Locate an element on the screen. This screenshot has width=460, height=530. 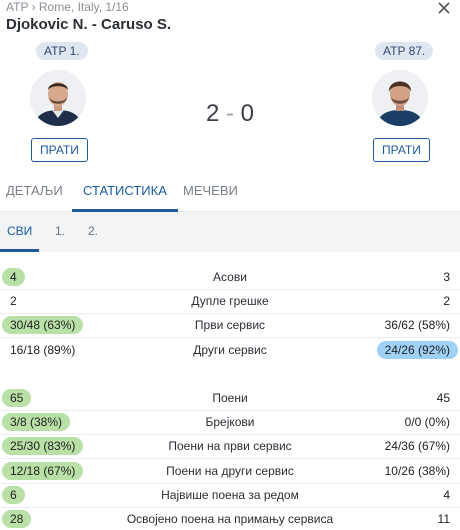
stat-away-value: 45 is located at coordinates (443, 398).